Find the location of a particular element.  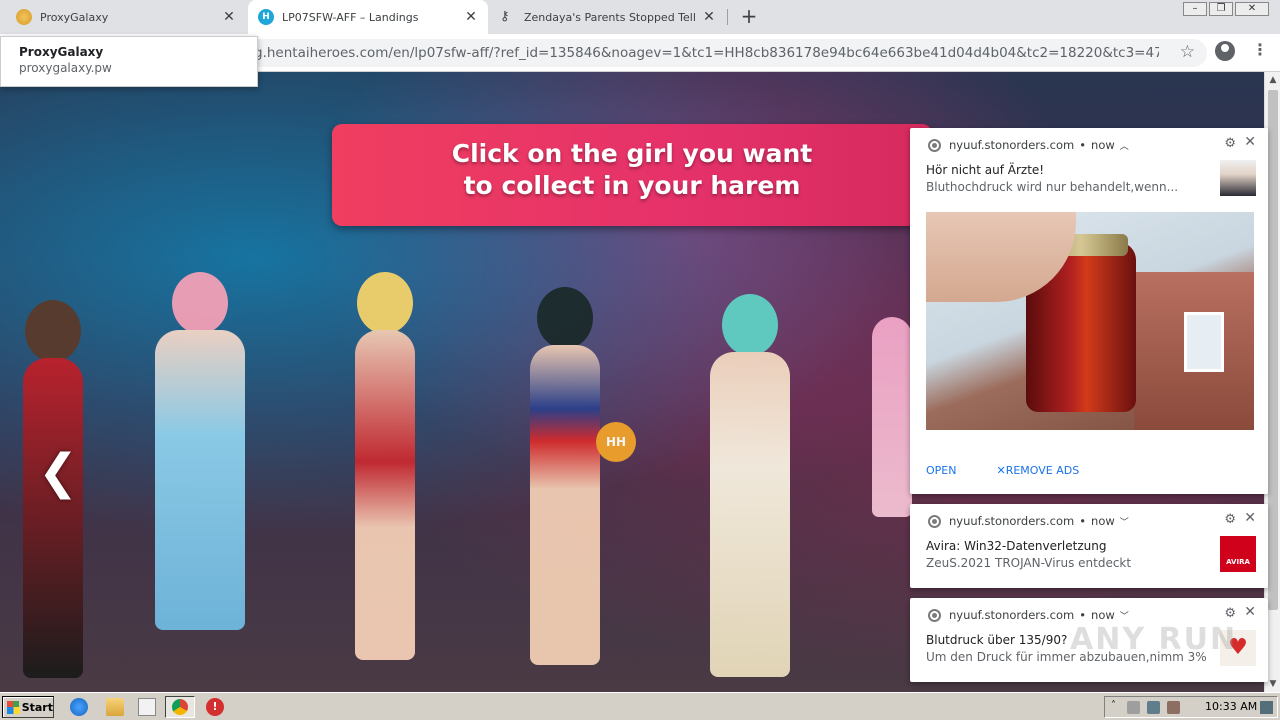

network-icon is located at coordinates (1153, 707).